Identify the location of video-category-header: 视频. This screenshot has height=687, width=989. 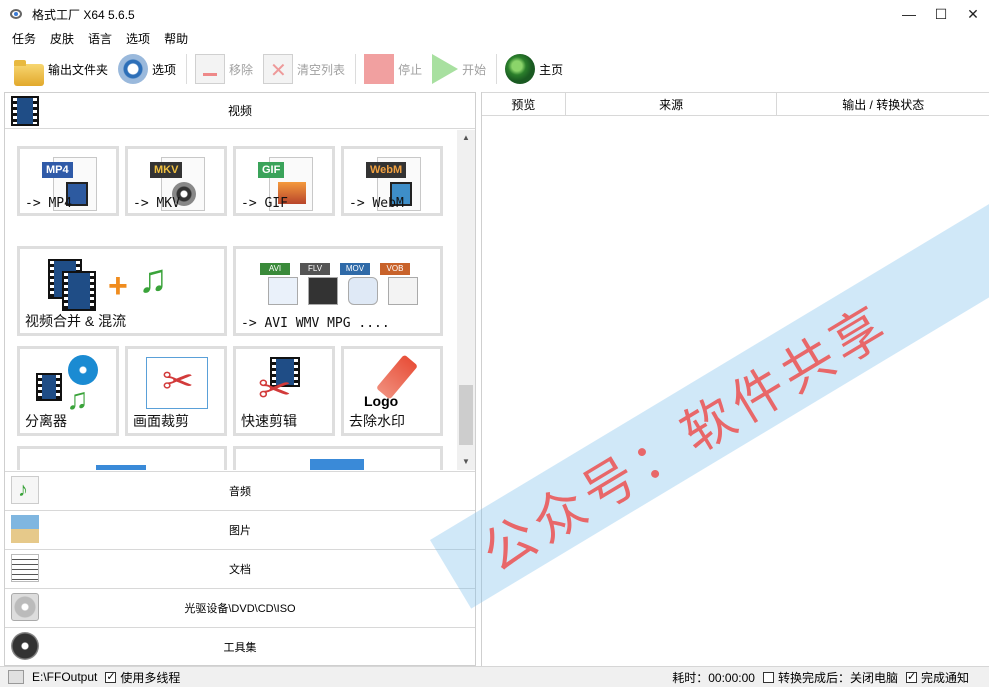
(240, 111).